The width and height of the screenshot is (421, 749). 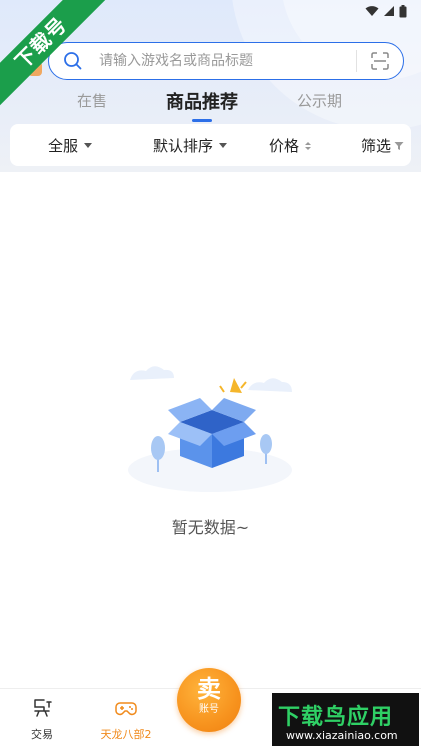 I want to click on watermark: 下载鸟应用 www.xiazainiao.com, so click(x=345, y=719).